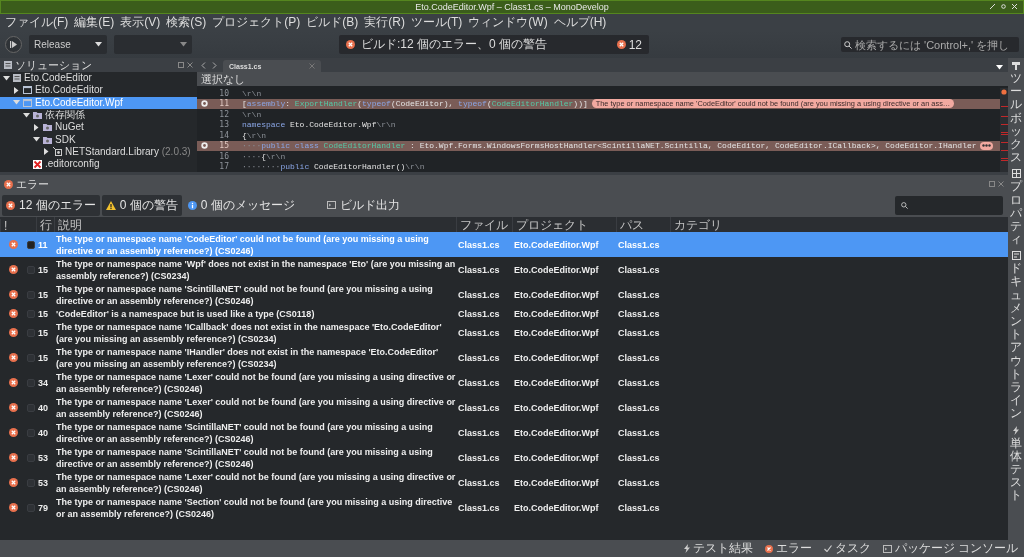 The image size is (1024, 557). I want to click on menu-item: ヘルプ(H), so click(580, 22).